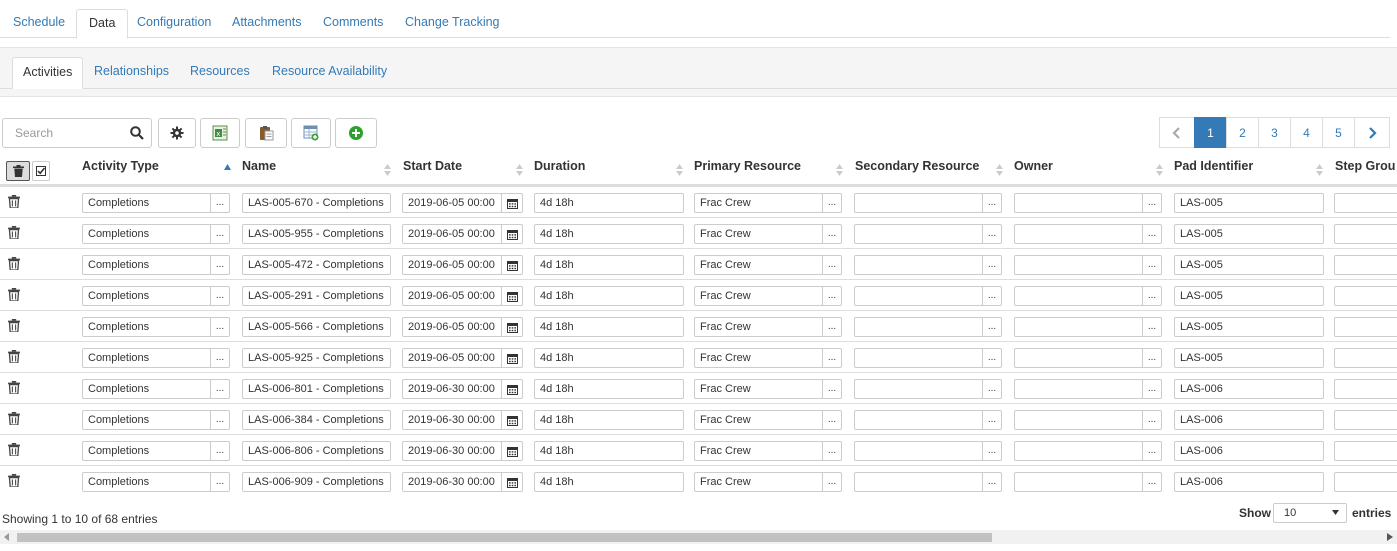 Image resolution: width=1397 pixels, height=551 pixels. Describe the element at coordinates (1274, 132) in the screenshot. I see `page-3-button: 3` at that location.